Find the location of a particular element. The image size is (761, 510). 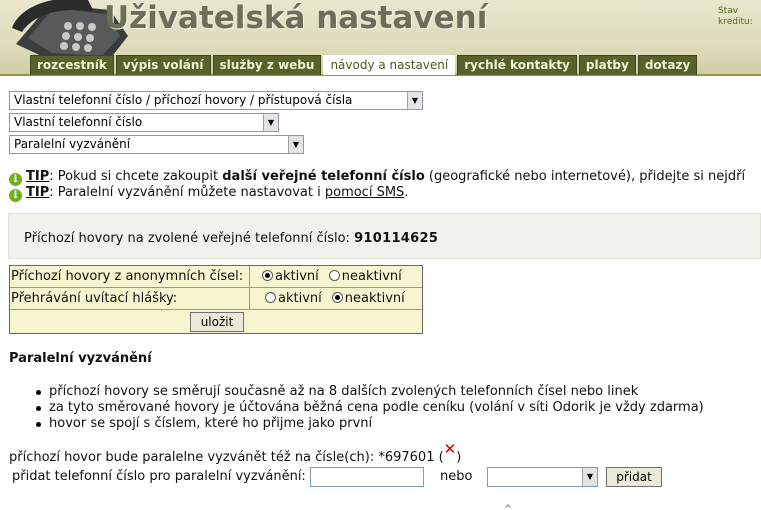

topic-select: Paralelní vyzvánění ▼ is located at coordinates (156, 144).